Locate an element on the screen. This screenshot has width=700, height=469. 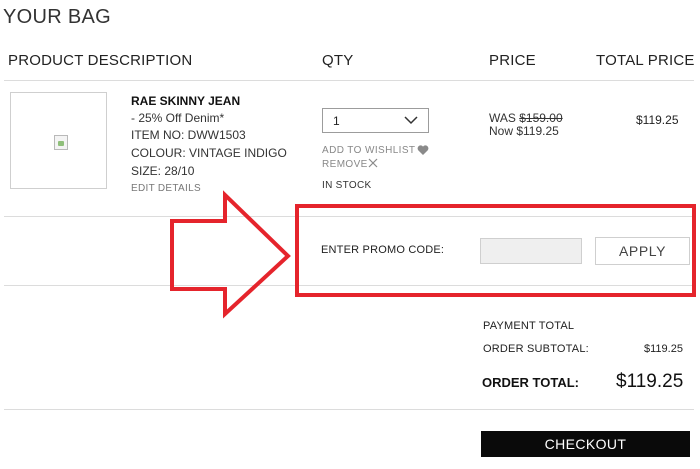
divider is located at coordinates (349, 409).